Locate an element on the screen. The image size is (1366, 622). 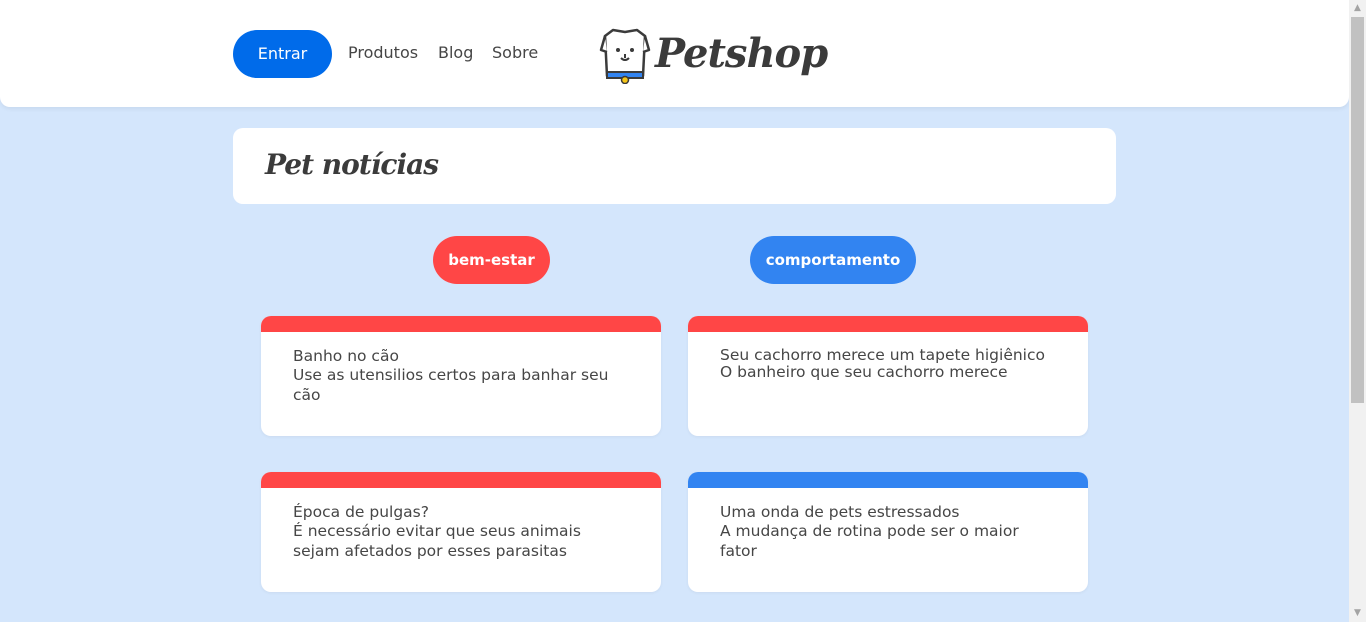
nav-link-produtos: Produtos is located at coordinates (383, 53).